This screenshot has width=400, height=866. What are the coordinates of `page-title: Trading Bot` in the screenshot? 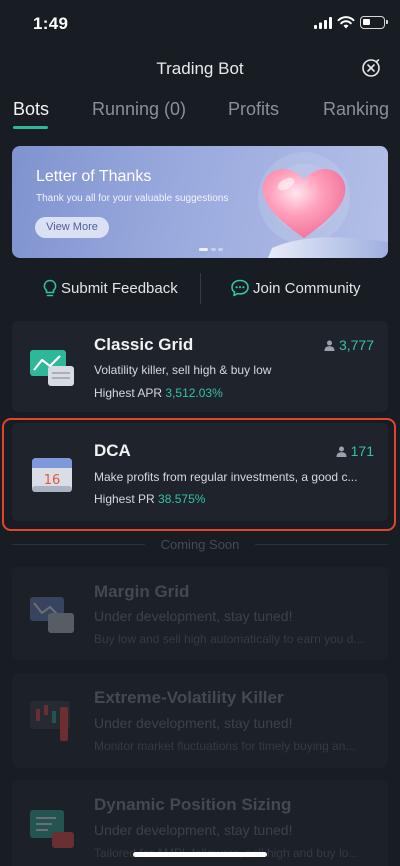 It's located at (200, 68).